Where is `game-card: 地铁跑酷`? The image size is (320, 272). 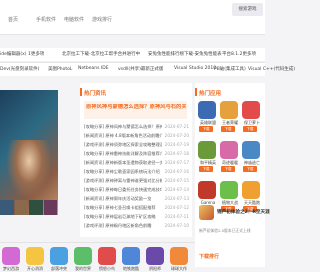 game-card: 地铁跑酷 is located at coordinates (131, 259).